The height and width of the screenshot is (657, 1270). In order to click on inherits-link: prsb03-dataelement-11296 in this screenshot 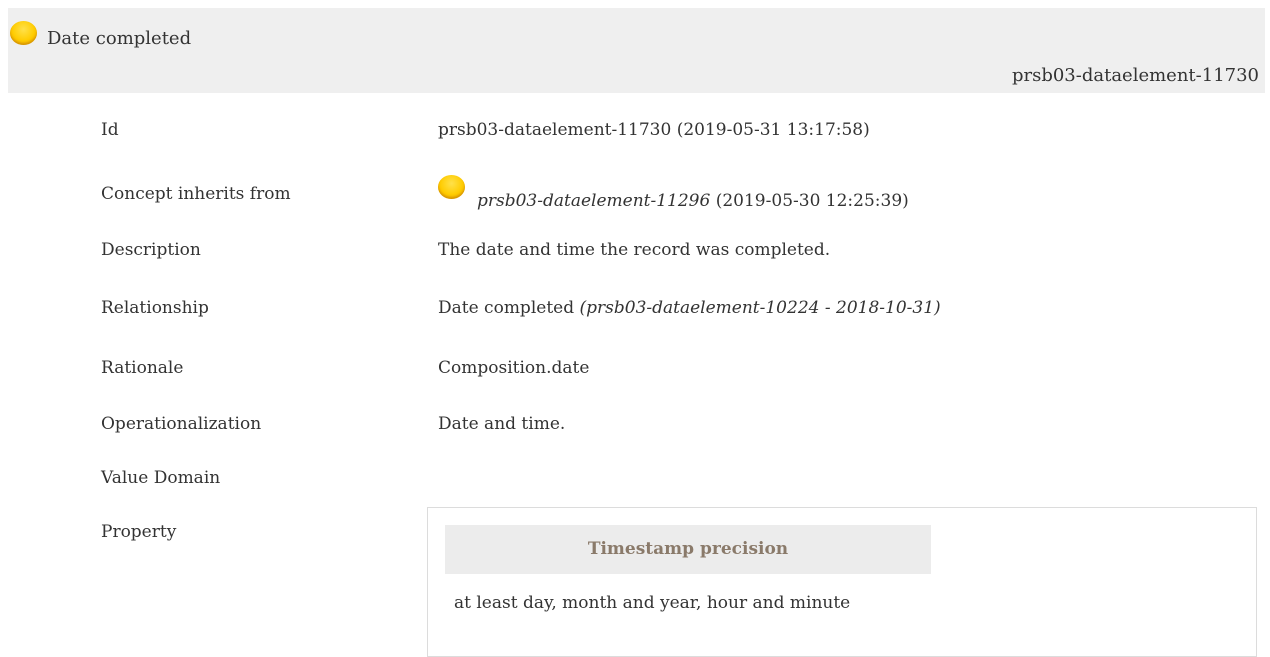, I will do `click(593, 201)`.